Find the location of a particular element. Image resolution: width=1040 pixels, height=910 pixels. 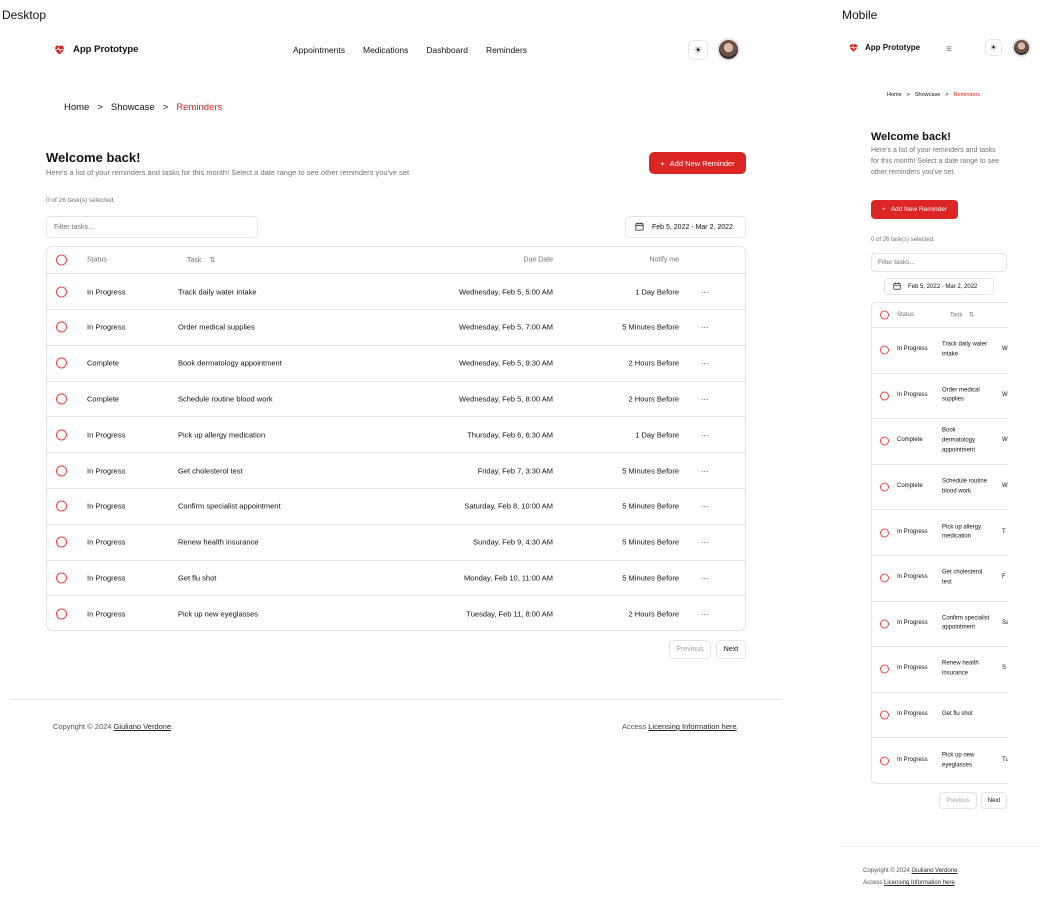

table-row: In Progress Pick up new eyeglasses Tu is located at coordinates (940, 760).